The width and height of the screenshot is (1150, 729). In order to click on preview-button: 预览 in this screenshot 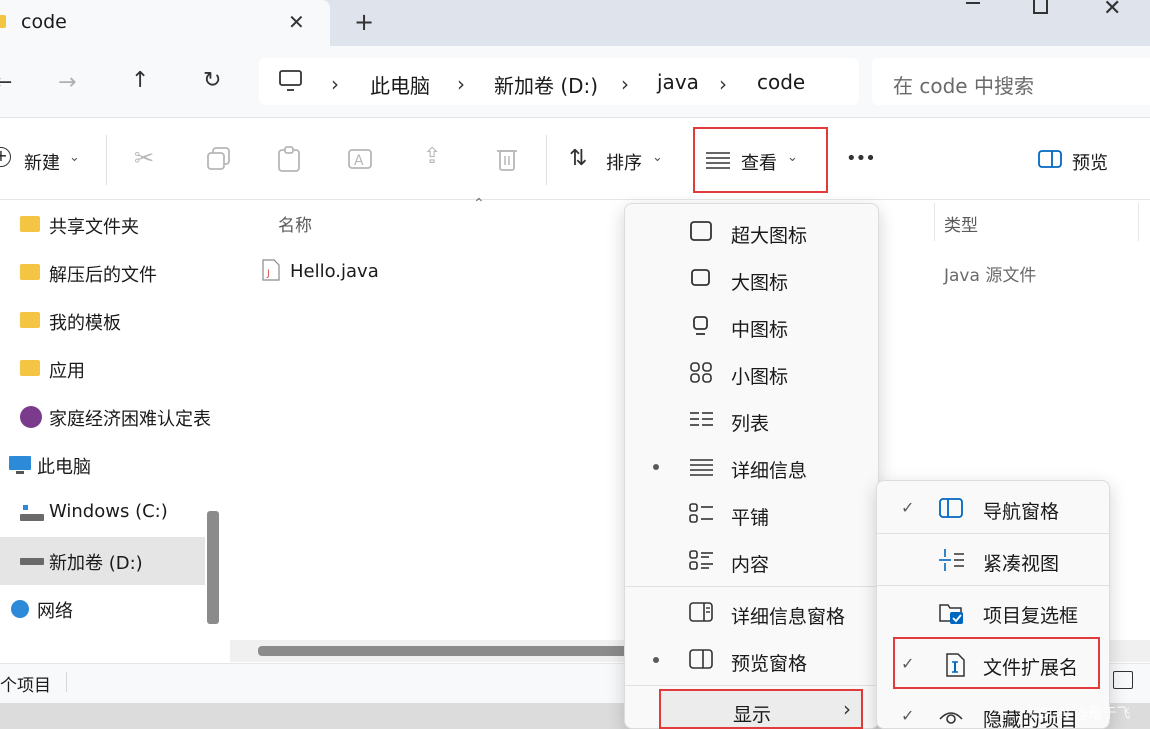, I will do `click(1090, 162)`.